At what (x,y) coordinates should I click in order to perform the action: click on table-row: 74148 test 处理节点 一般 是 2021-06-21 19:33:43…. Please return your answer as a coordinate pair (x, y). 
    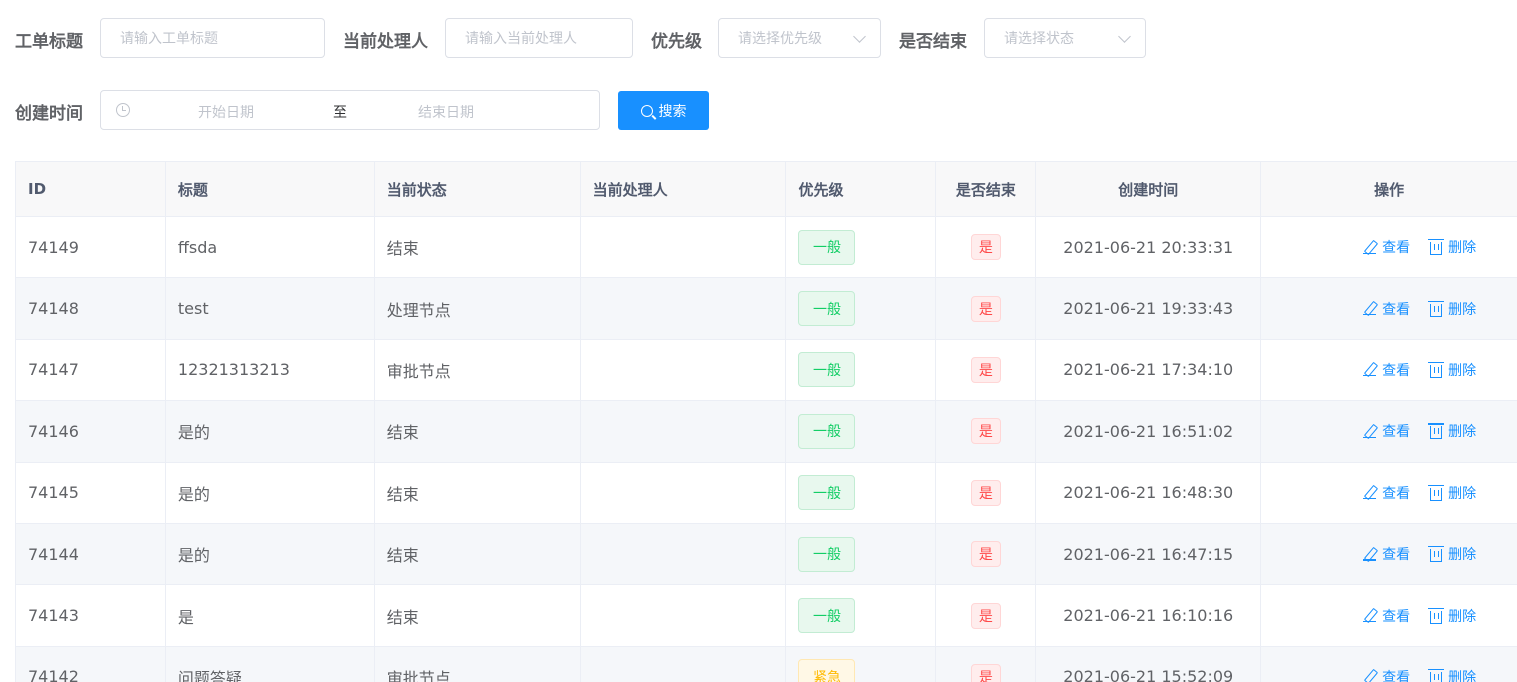
    Looking at the image, I should click on (766, 309).